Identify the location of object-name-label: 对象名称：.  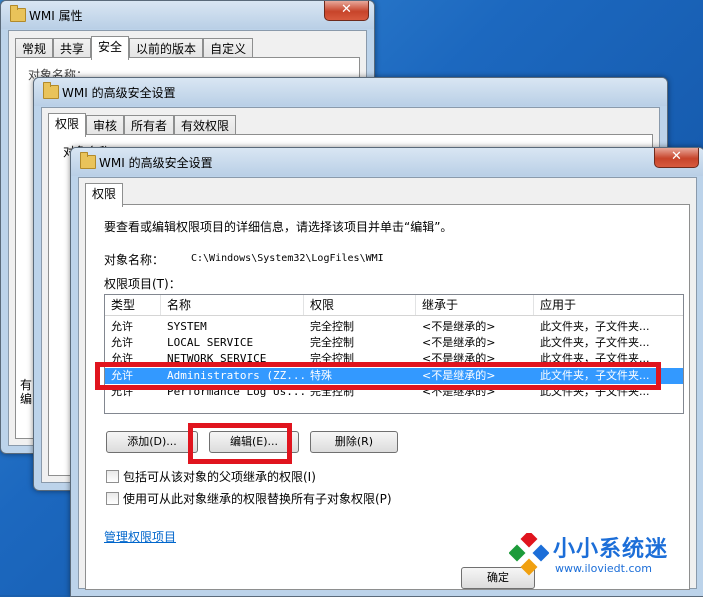
(134, 260).